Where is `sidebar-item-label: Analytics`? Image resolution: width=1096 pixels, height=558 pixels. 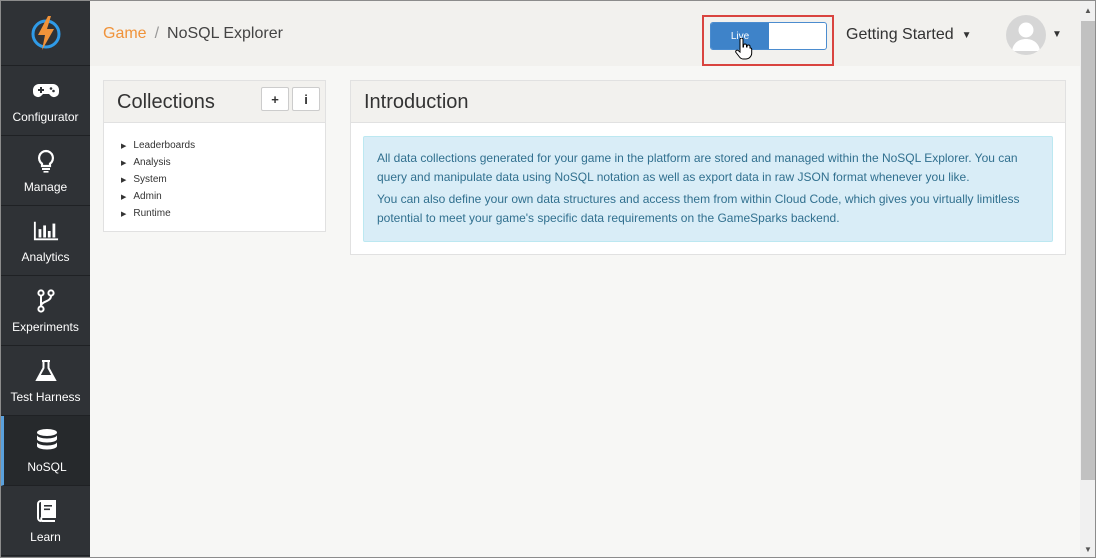 sidebar-item-label: Analytics is located at coordinates (45, 256).